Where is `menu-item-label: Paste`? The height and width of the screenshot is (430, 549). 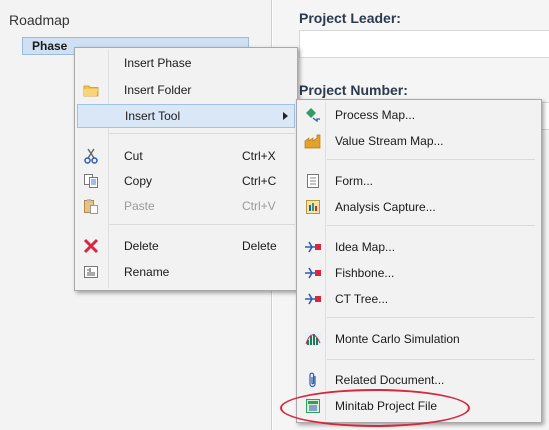 menu-item-label: Paste is located at coordinates (139, 206).